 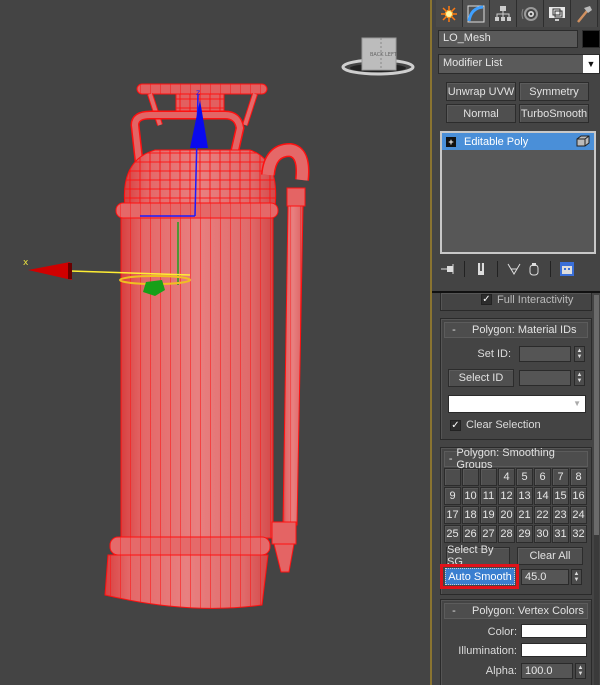 I want to click on smoothing-group-button: 24, so click(x=578, y=515).